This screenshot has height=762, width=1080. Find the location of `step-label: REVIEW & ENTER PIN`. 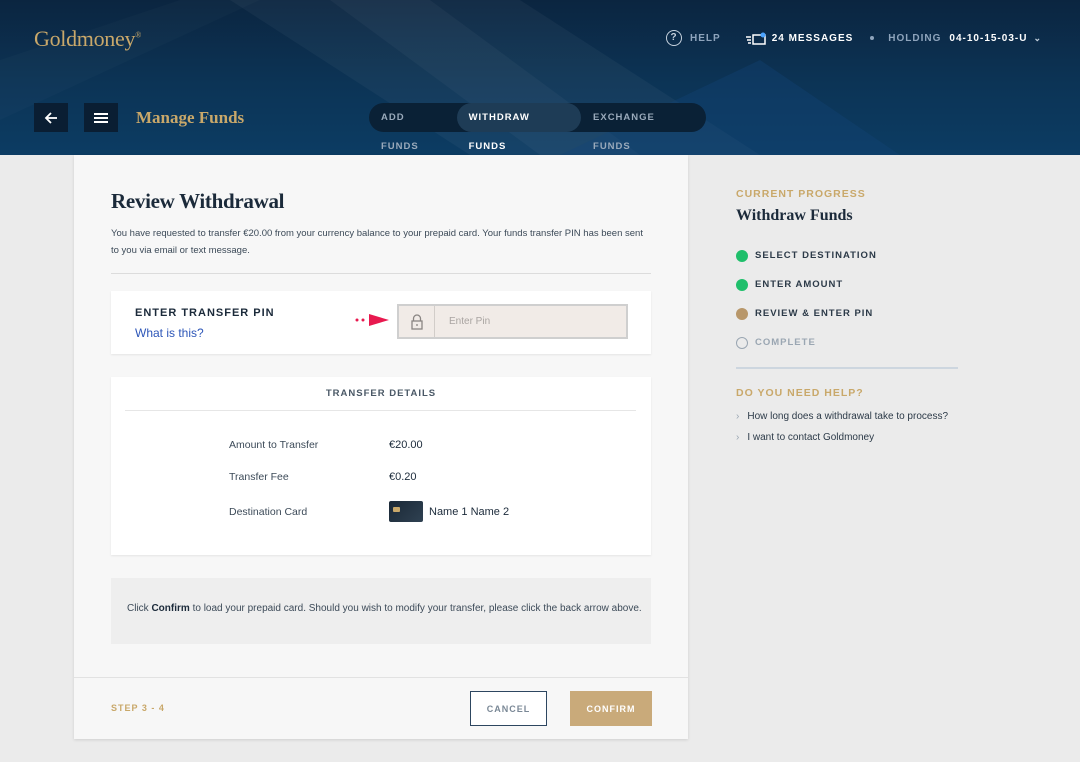

step-label: REVIEW & ENTER PIN is located at coordinates (814, 313).